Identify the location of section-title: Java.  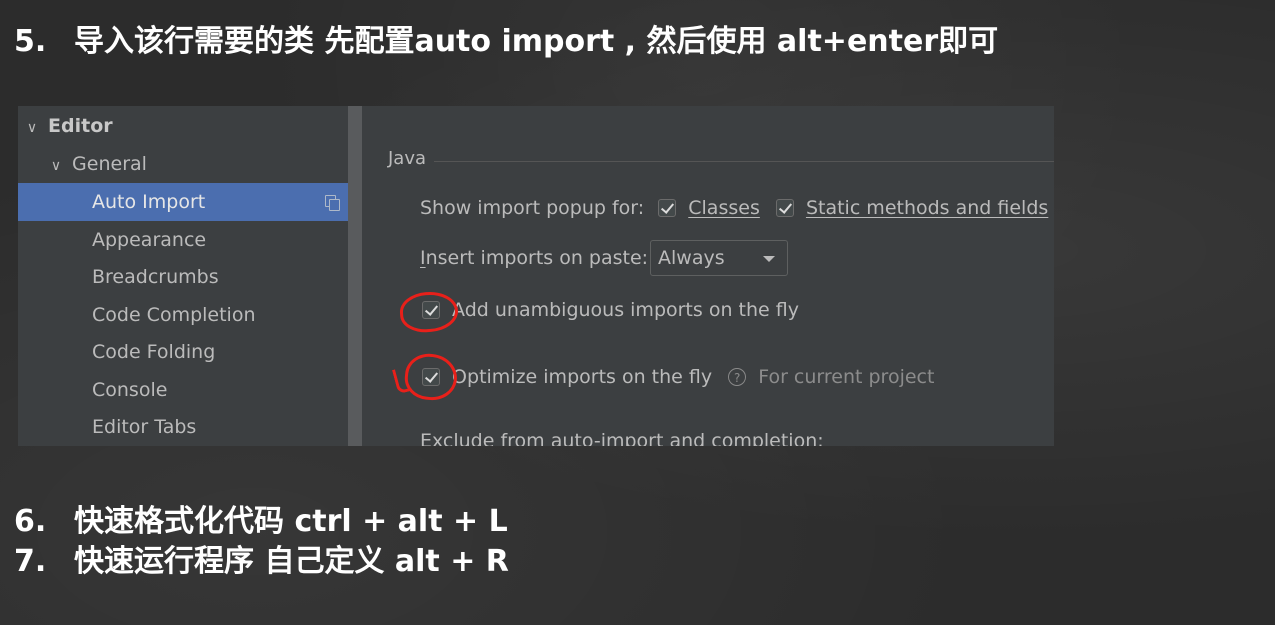
(407, 158).